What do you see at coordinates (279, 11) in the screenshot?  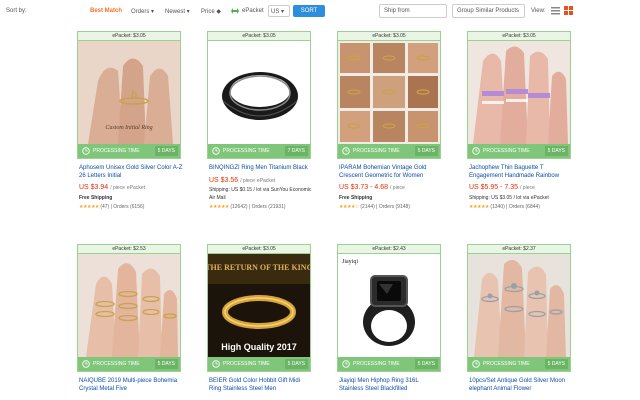 I see `country-select: US ▾` at bounding box center [279, 11].